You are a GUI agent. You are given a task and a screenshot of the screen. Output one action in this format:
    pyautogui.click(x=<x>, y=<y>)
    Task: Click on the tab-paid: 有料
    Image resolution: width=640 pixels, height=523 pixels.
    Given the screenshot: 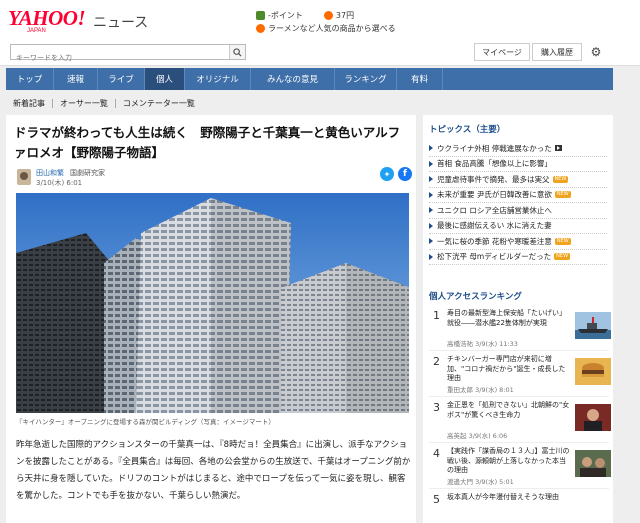 What is the action you would take?
    pyautogui.click(x=420, y=79)
    